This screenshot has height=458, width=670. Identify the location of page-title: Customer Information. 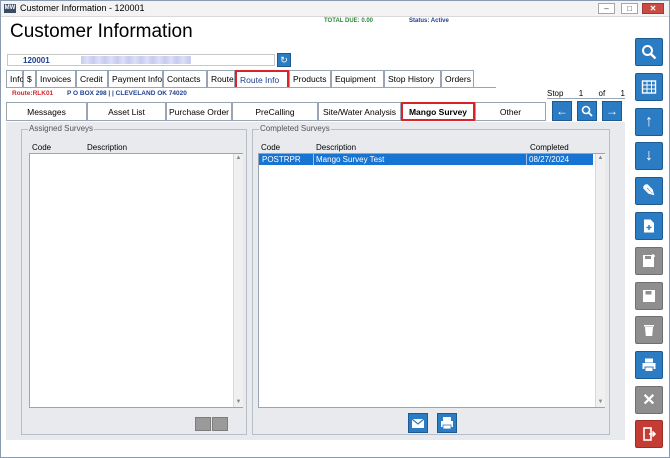
(101, 31).